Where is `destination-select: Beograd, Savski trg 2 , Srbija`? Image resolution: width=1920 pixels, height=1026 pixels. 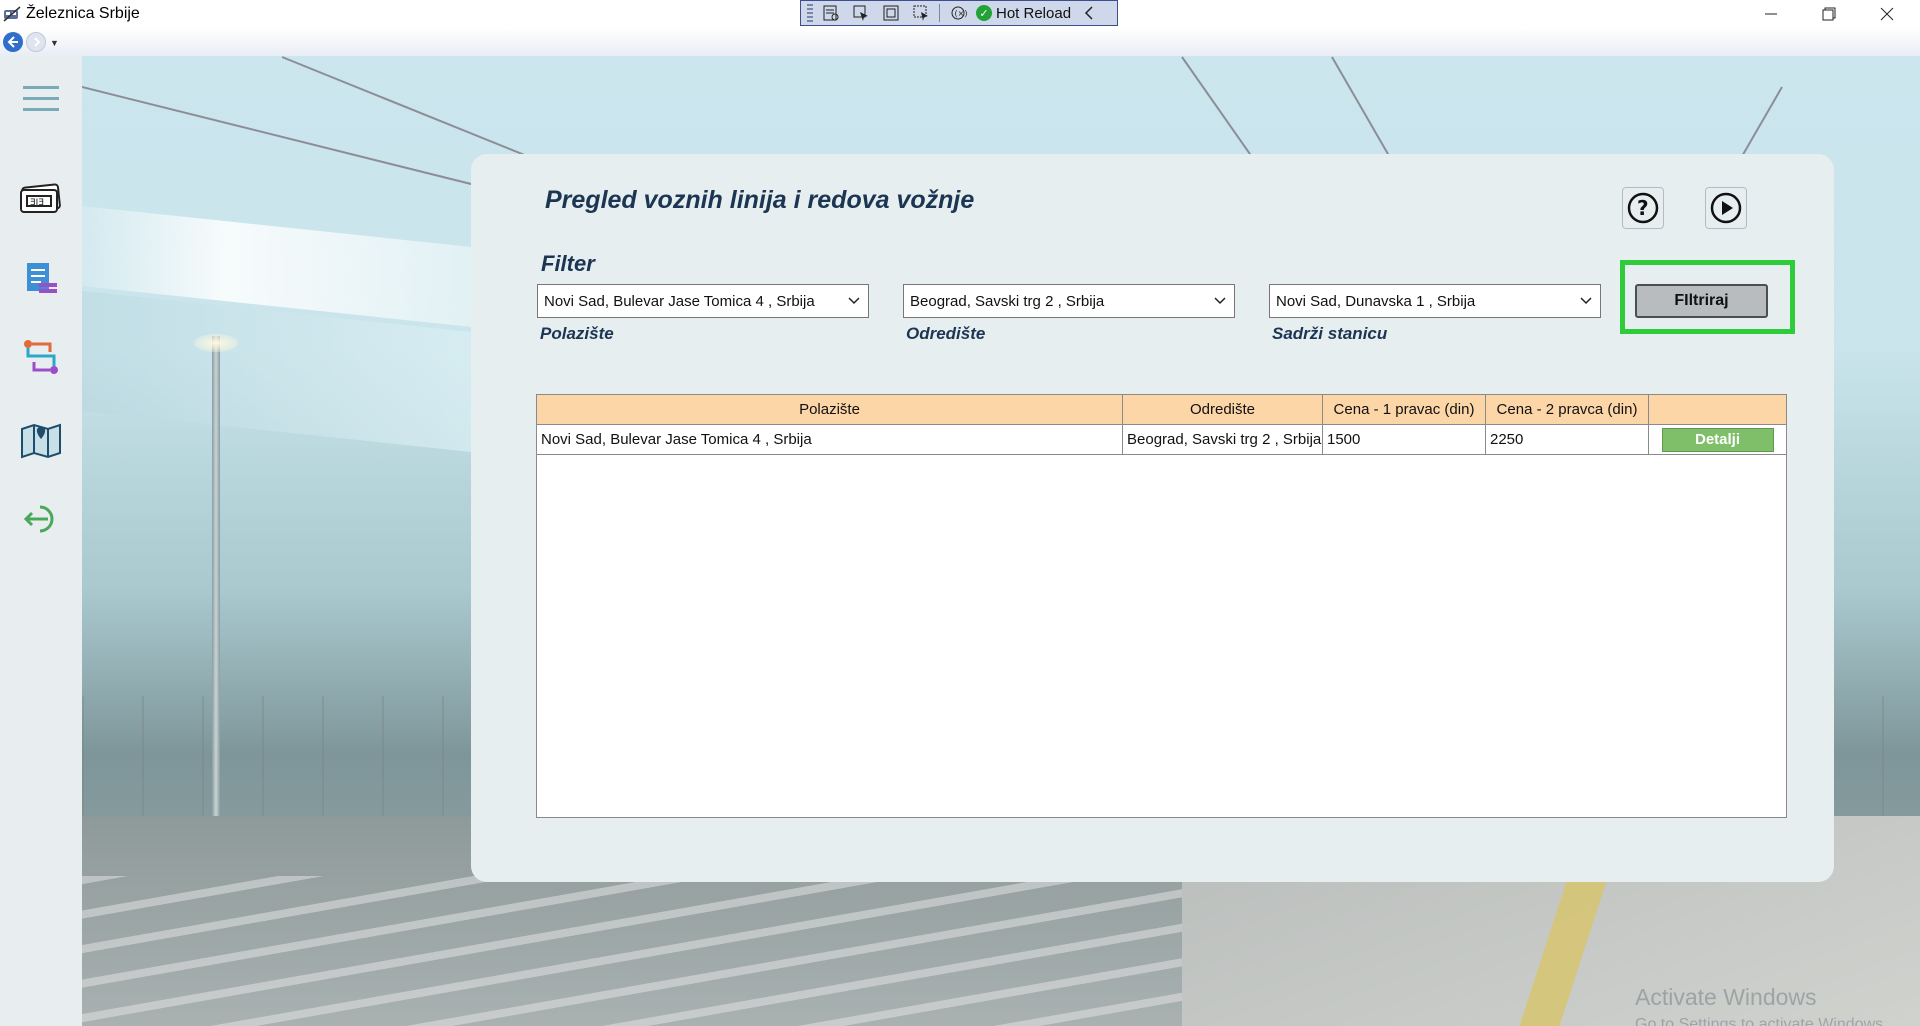 destination-select: Beograd, Savski trg 2 , Srbija is located at coordinates (1069, 301).